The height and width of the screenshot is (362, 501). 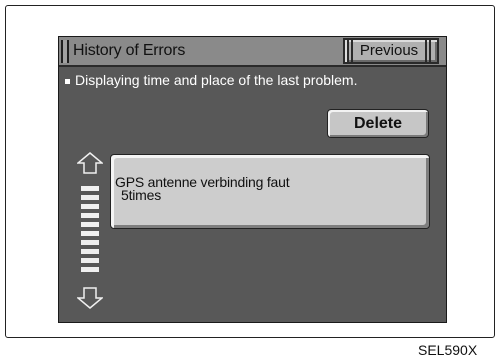 What do you see at coordinates (378, 123) in the screenshot?
I see `delete-button: Delete` at bounding box center [378, 123].